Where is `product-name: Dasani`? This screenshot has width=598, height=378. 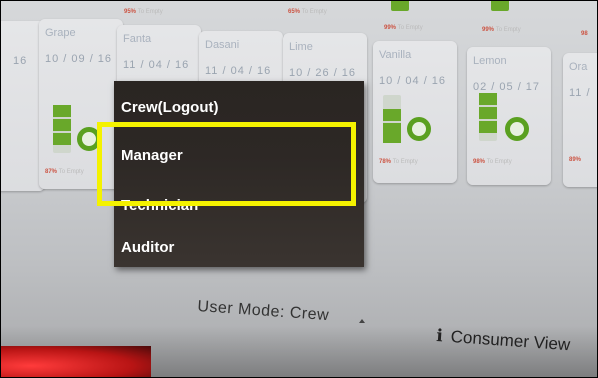
product-name: Dasani is located at coordinates (222, 45).